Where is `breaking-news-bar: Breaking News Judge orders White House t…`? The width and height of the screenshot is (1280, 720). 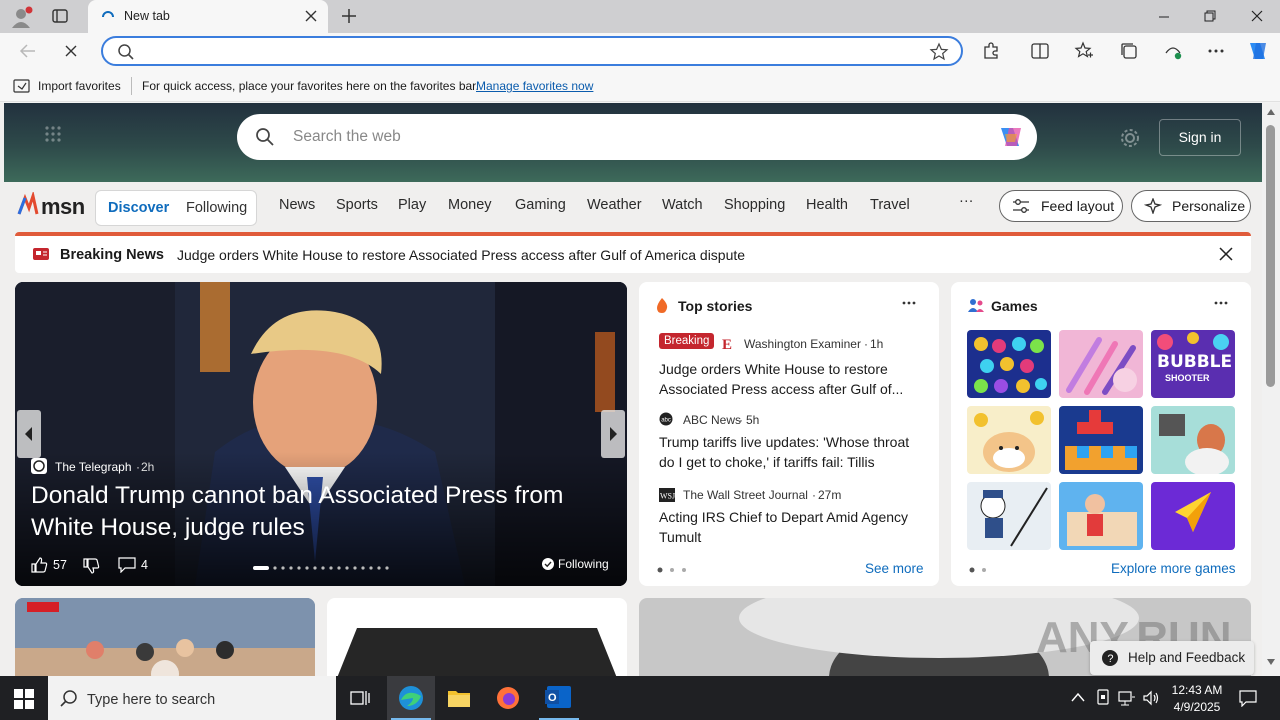
breaking-news-bar: Breaking News Judge orders White House t… is located at coordinates (633, 252).